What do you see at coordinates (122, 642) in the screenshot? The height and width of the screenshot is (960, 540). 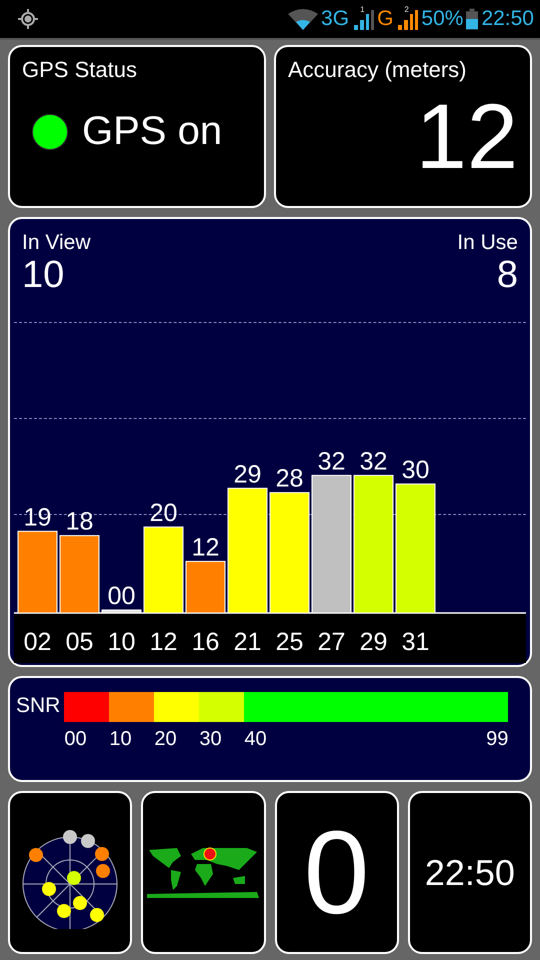 I see `satellite-id: 10` at bounding box center [122, 642].